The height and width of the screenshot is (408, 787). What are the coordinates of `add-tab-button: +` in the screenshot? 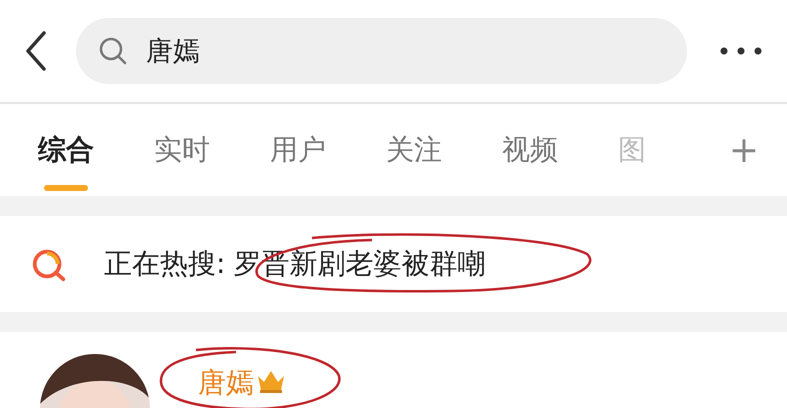 It's located at (743, 150).